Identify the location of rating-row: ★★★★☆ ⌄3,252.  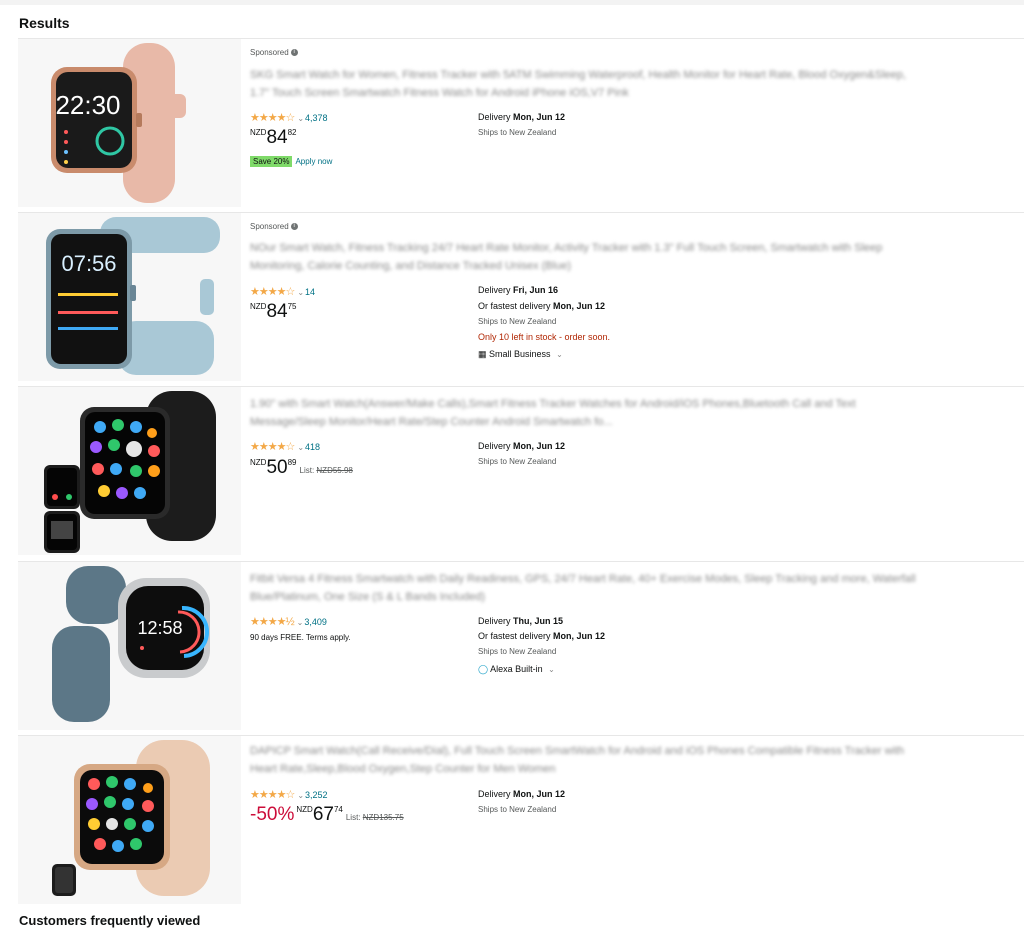
(289, 794).